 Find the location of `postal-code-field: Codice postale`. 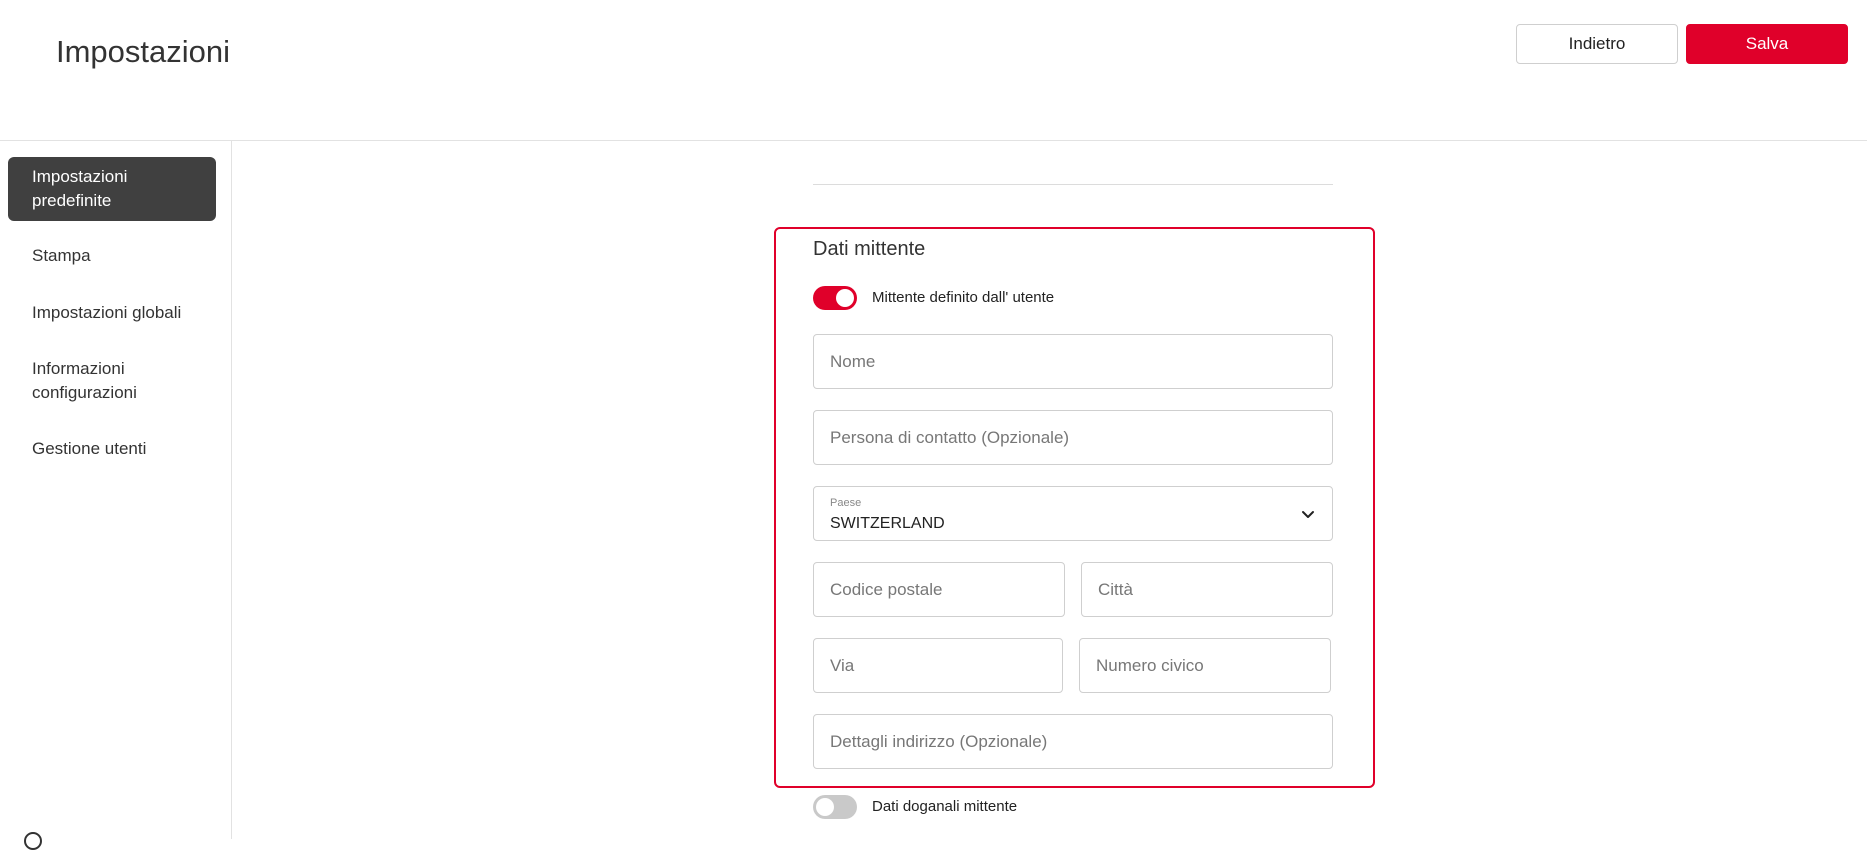

postal-code-field: Codice postale is located at coordinates (939, 589).